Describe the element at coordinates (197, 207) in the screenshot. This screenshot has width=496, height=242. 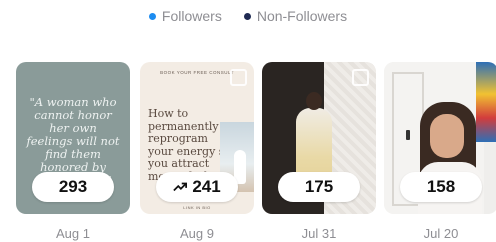
I see `post-handle-text: LINK IN BIO` at that location.